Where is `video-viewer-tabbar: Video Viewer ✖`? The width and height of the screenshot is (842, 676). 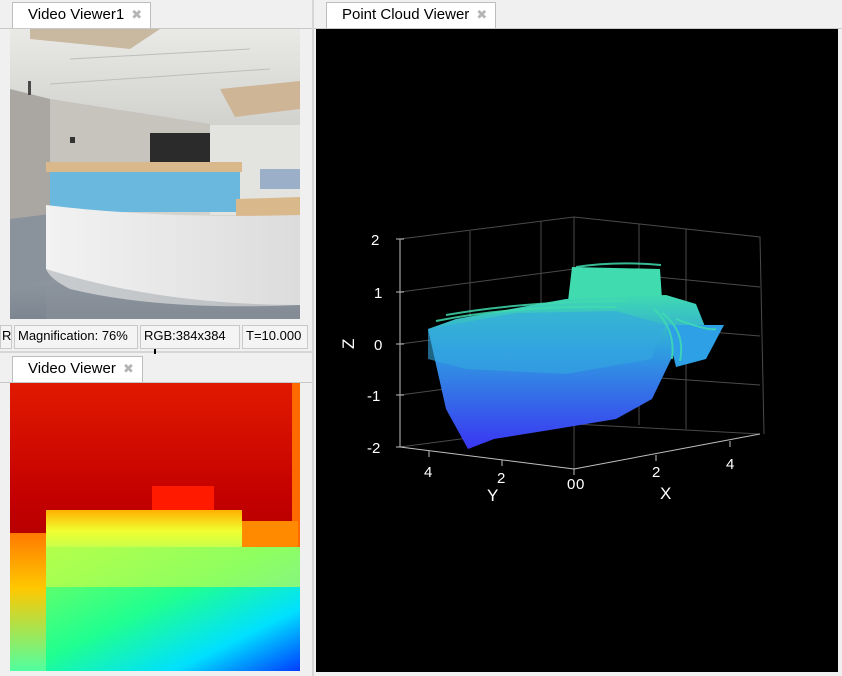
video-viewer-tabbar: Video Viewer ✖ is located at coordinates (156, 368).